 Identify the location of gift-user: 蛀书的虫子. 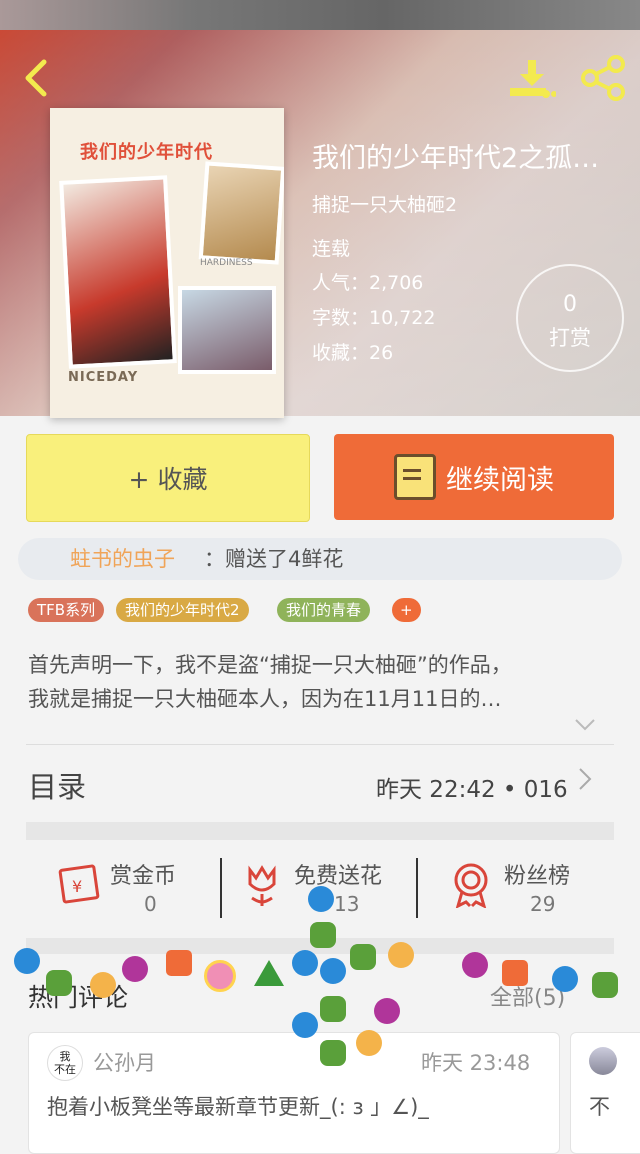
(122, 559).